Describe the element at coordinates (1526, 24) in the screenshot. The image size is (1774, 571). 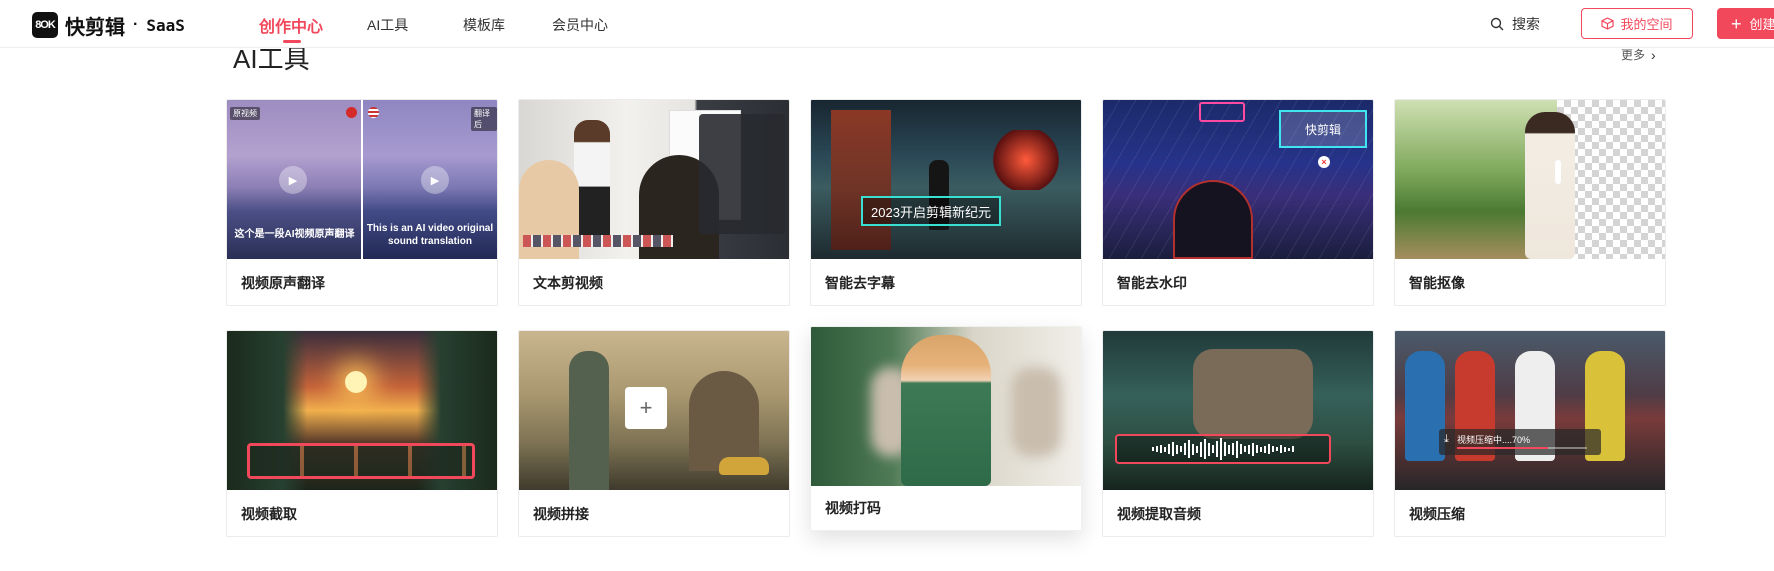
I see `search-label: 搜索` at that location.